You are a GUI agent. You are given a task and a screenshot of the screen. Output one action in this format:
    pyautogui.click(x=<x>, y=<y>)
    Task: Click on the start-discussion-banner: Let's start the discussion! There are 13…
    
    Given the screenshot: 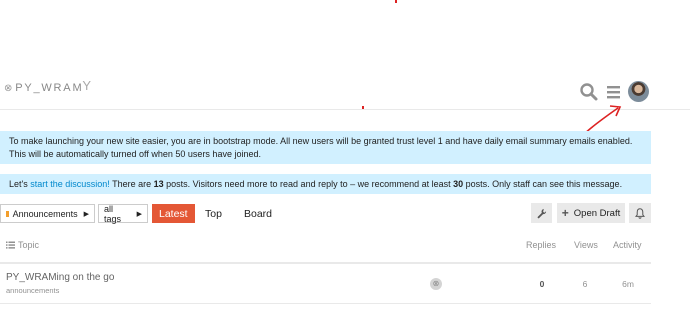 What is the action you would take?
    pyautogui.click(x=325, y=184)
    